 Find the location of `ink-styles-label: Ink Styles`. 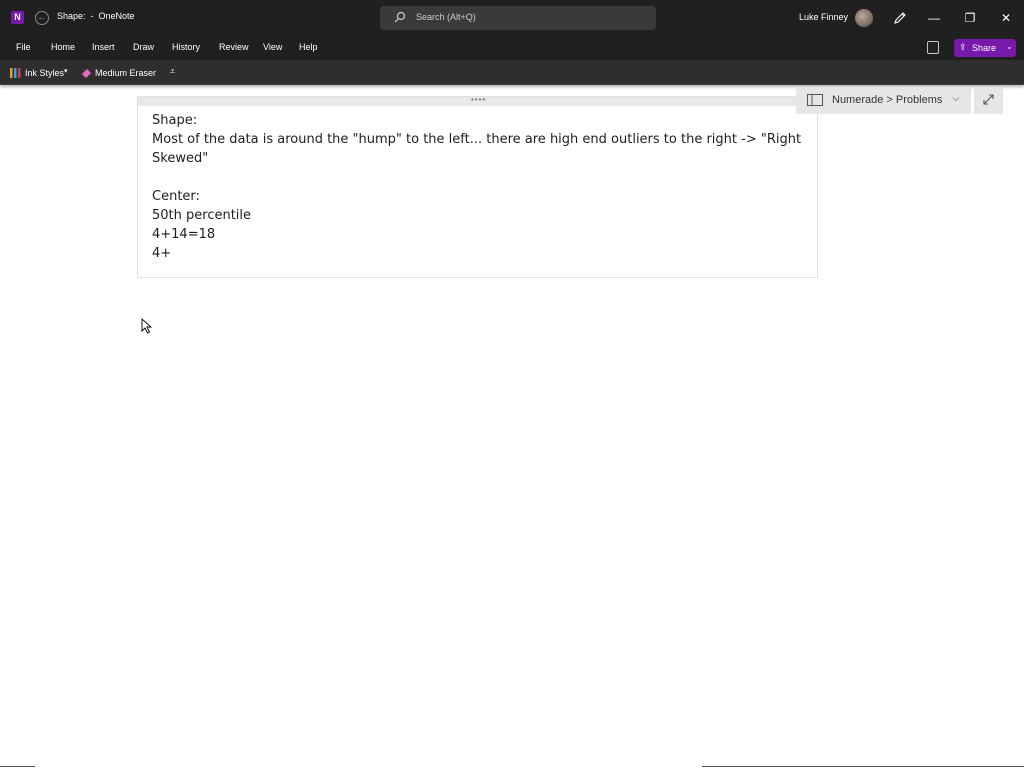

ink-styles-label: Ink Styles is located at coordinates (44, 73).